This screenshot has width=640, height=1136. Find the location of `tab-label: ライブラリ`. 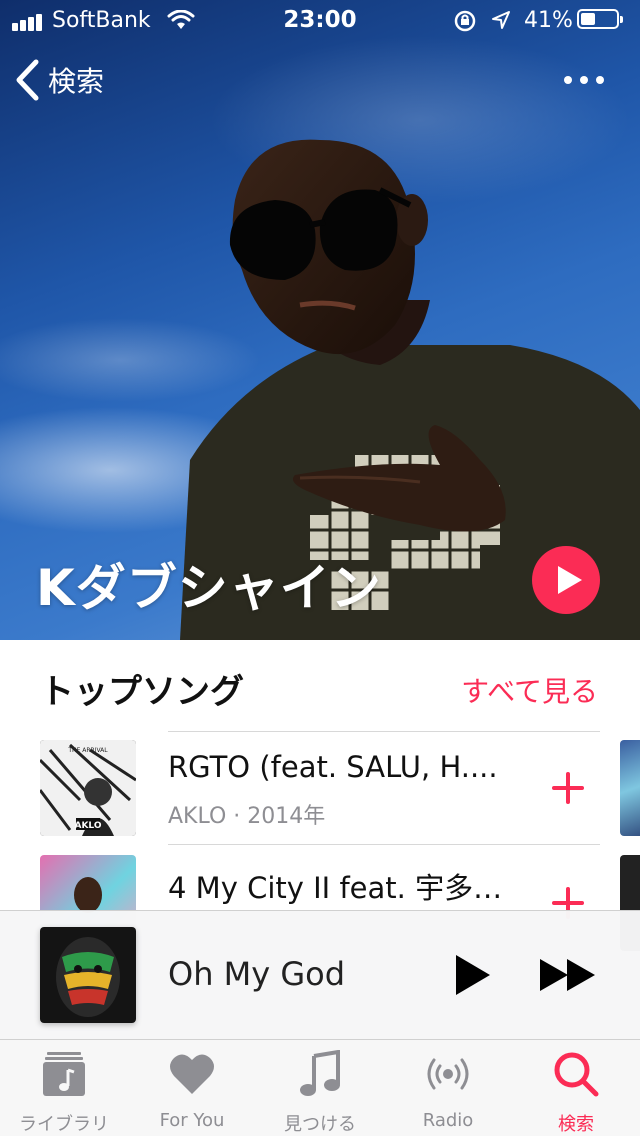

tab-label: ライブラリ is located at coordinates (64, 1124).